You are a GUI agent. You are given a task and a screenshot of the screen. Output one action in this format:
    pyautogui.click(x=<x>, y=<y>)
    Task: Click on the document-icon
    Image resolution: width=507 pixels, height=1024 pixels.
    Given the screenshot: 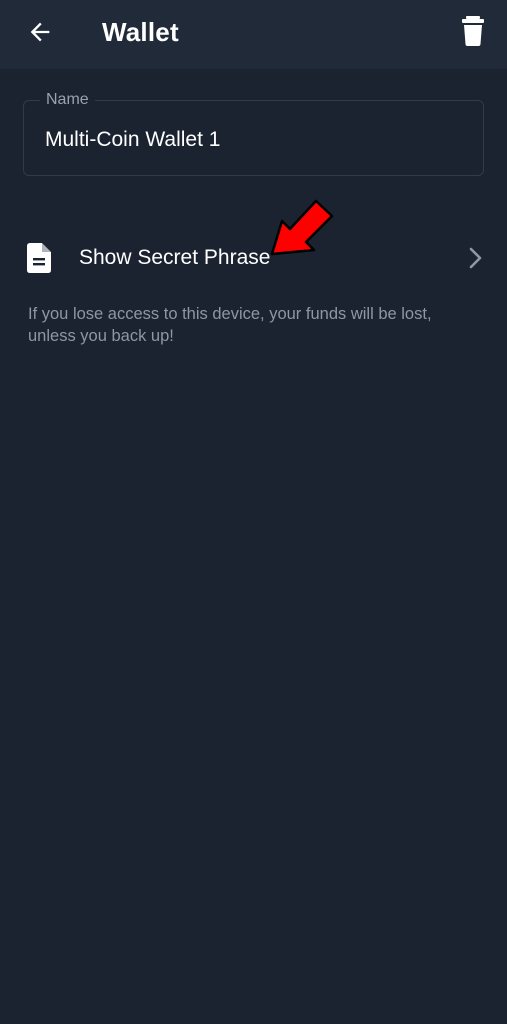 What is the action you would take?
    pyautogui.click(x=39, y=258)
    